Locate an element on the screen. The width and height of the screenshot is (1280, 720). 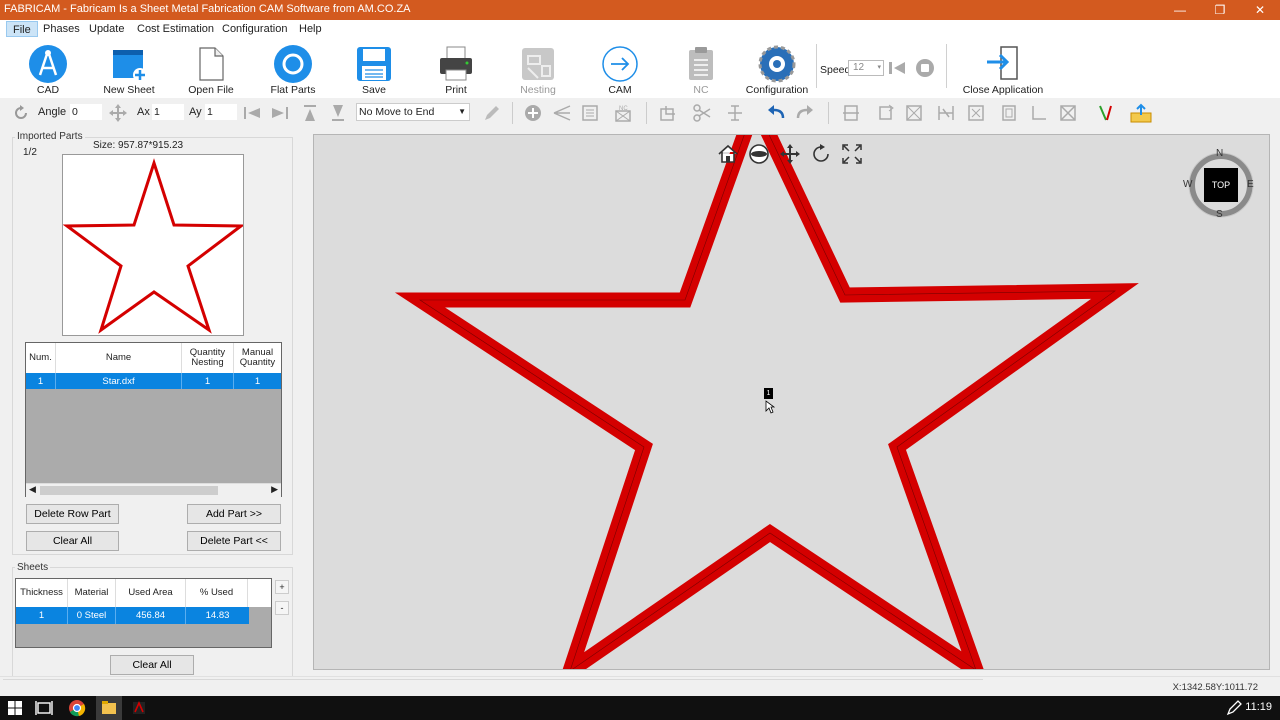
compass-north: N is located at coordinates (1219, 153).